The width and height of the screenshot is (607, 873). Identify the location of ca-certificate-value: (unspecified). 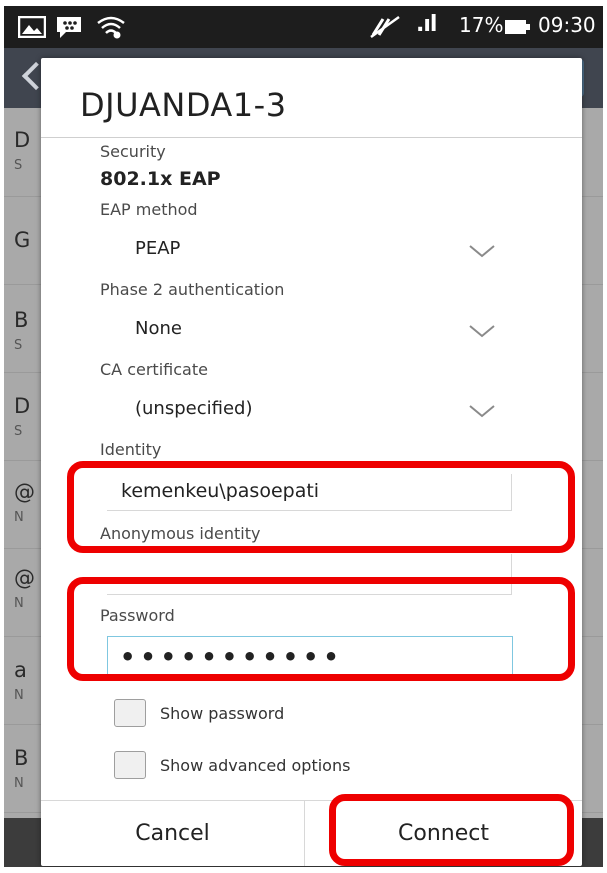
(194, 408).